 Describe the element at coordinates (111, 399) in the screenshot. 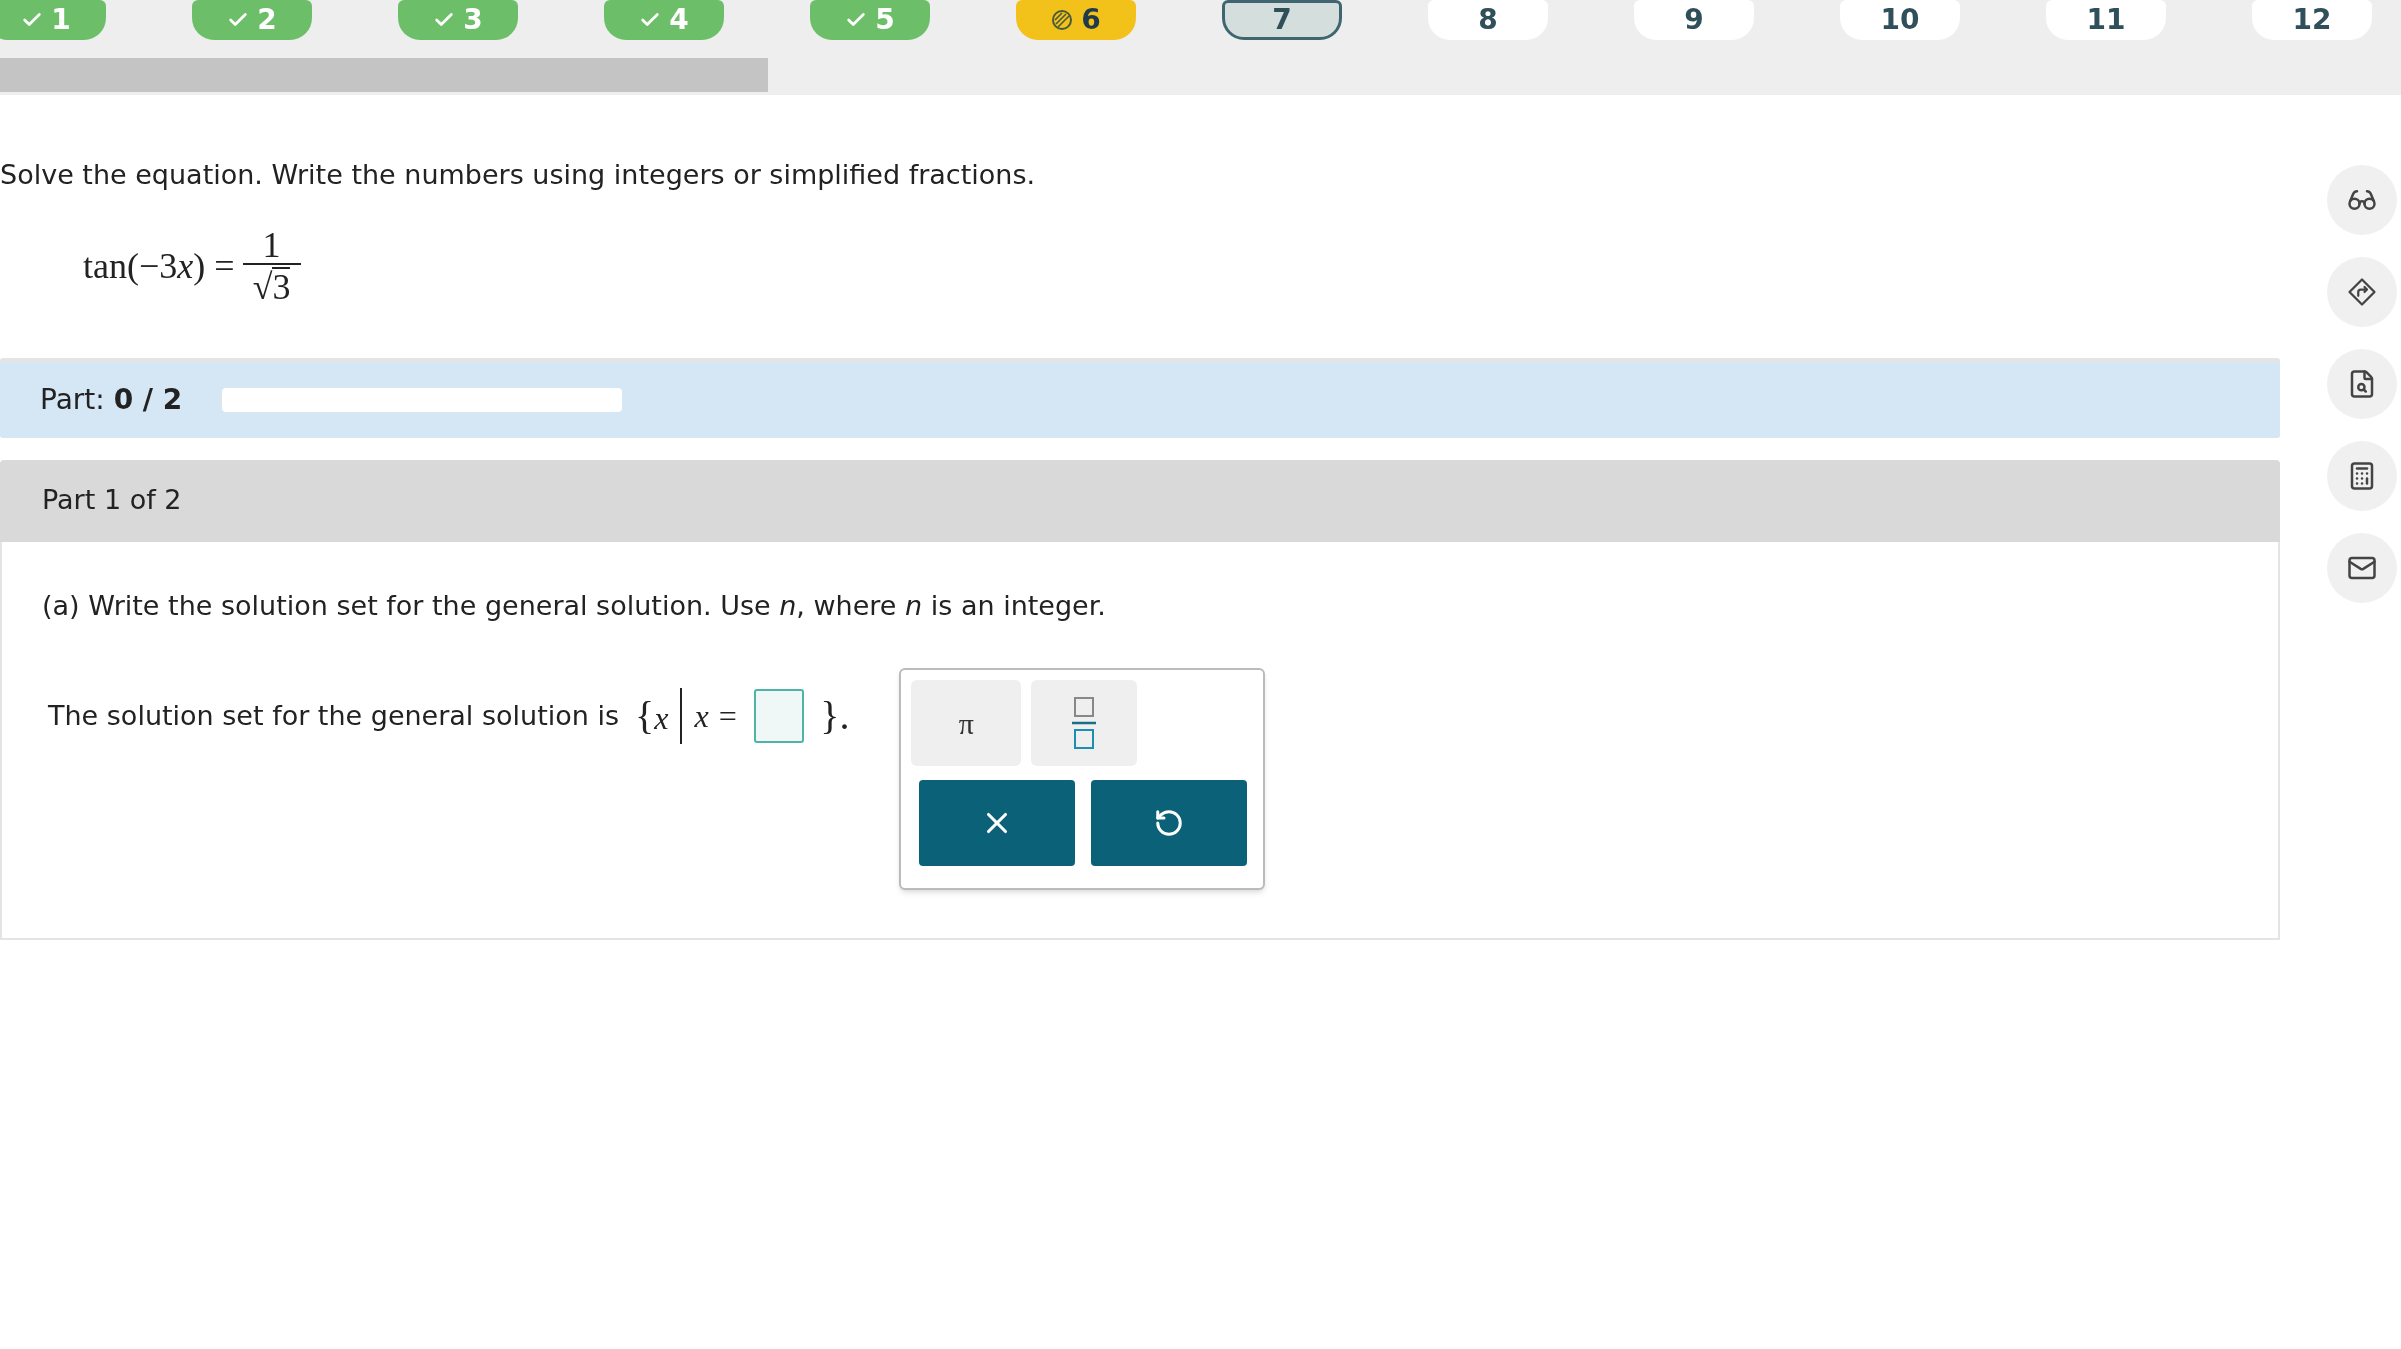

I see `part-label: Part: 0 / 2` at that location.